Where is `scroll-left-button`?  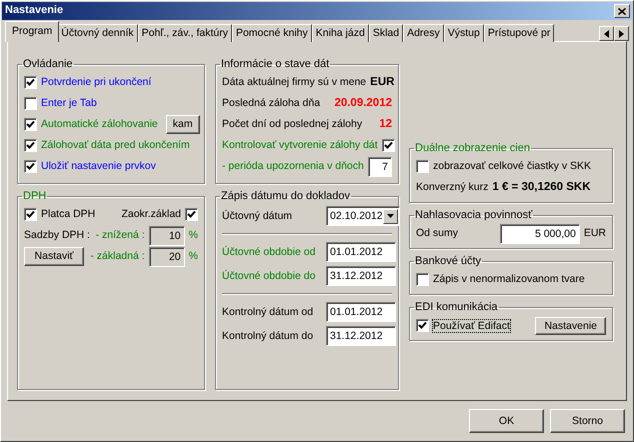
scroll-left-button is located at coordinates (606, 33).